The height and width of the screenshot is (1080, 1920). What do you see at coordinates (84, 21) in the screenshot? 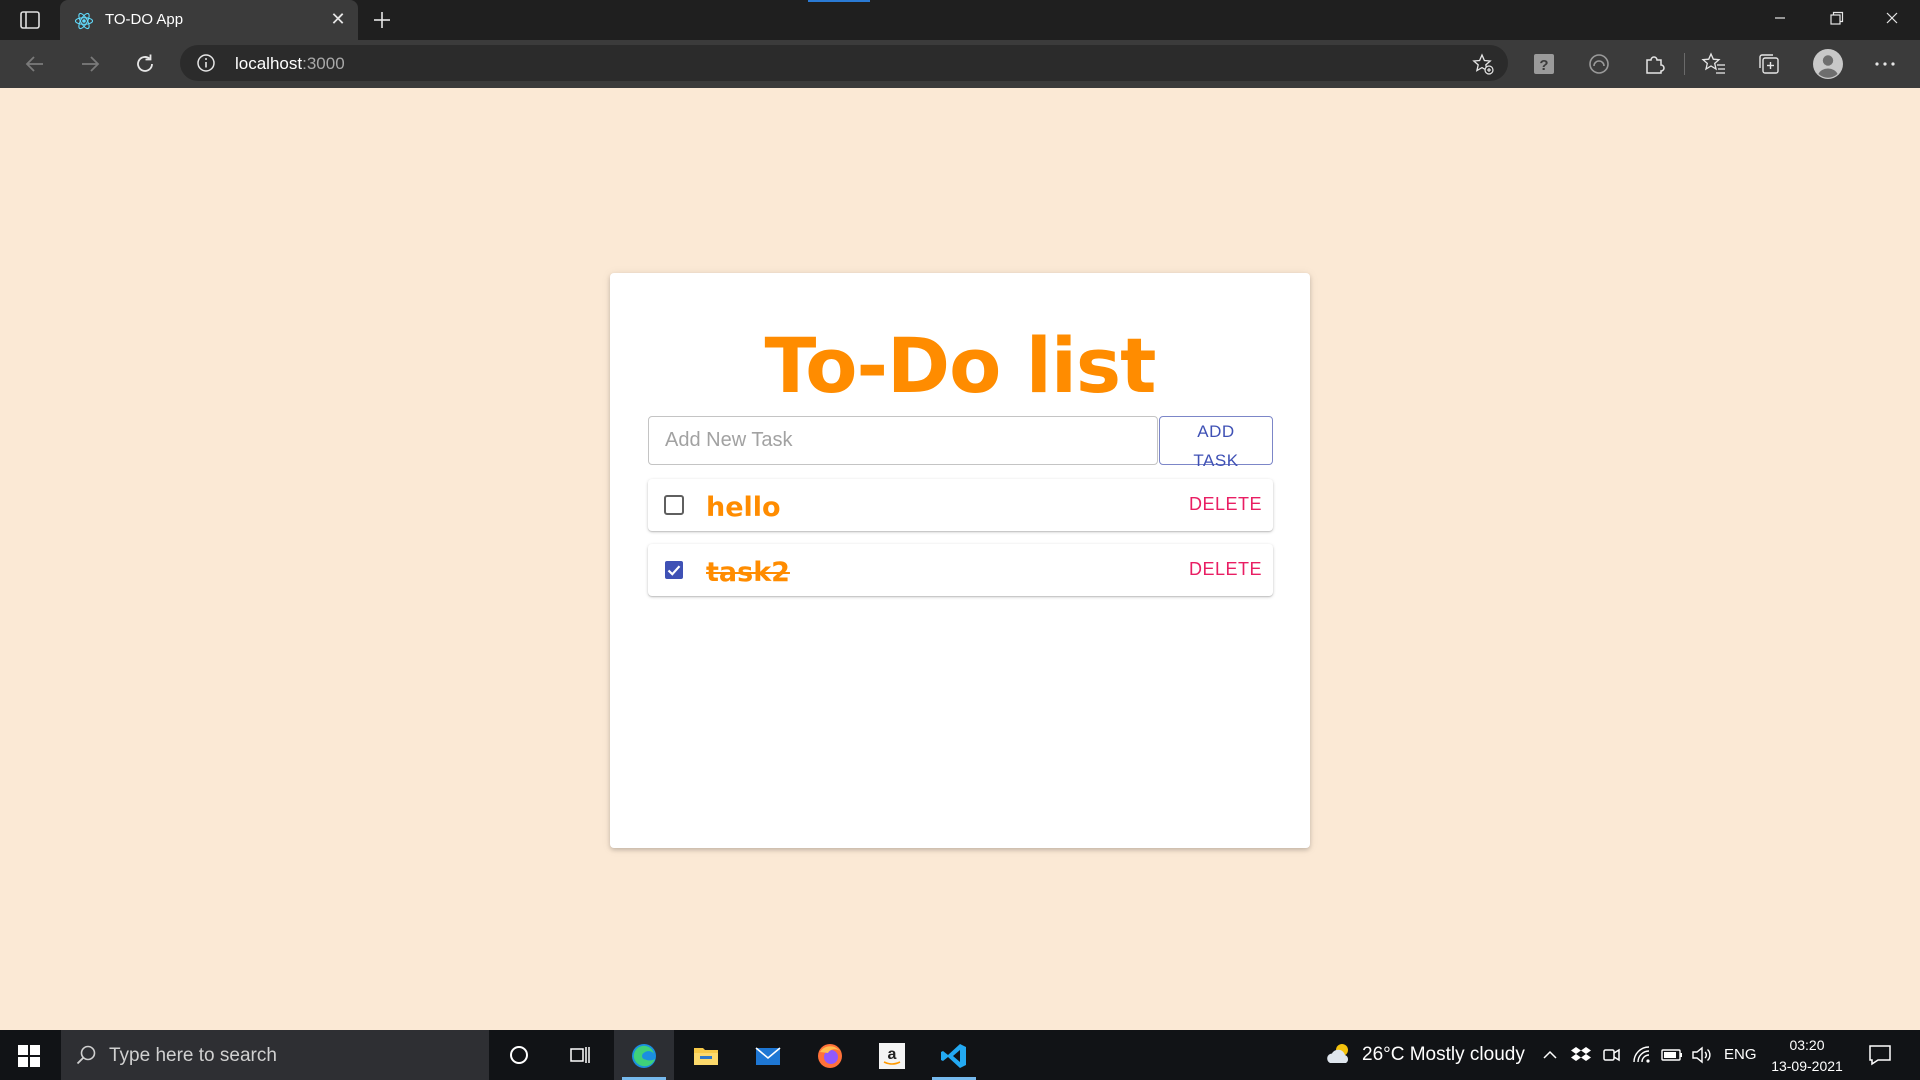
I see `react-icon` at bounding box center [84, 21].